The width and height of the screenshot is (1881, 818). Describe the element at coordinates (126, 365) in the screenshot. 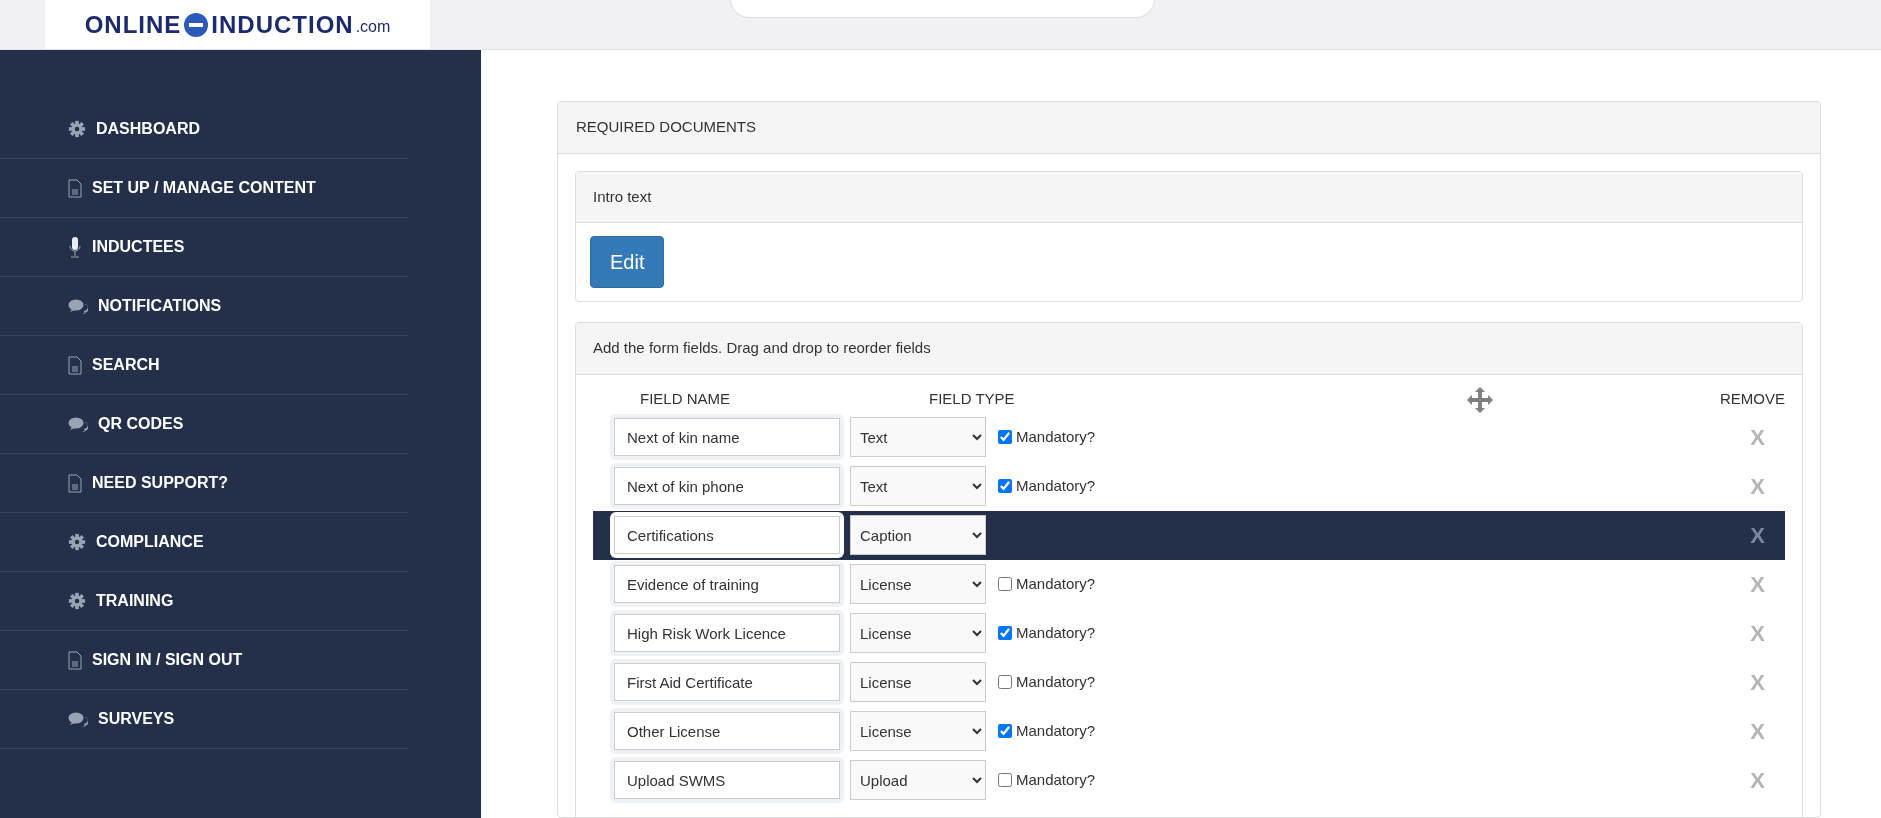

I see `sidebar-label: SEARCH` at that location.